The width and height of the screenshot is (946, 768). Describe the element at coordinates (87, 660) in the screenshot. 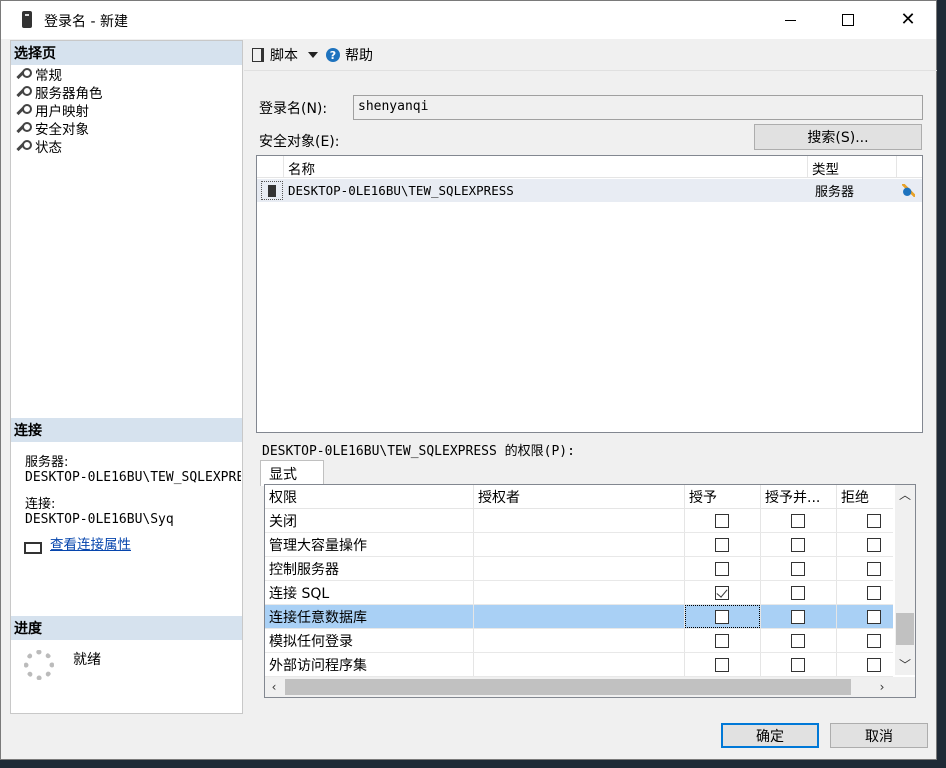

I see `progress-status: 就绪` at that location.